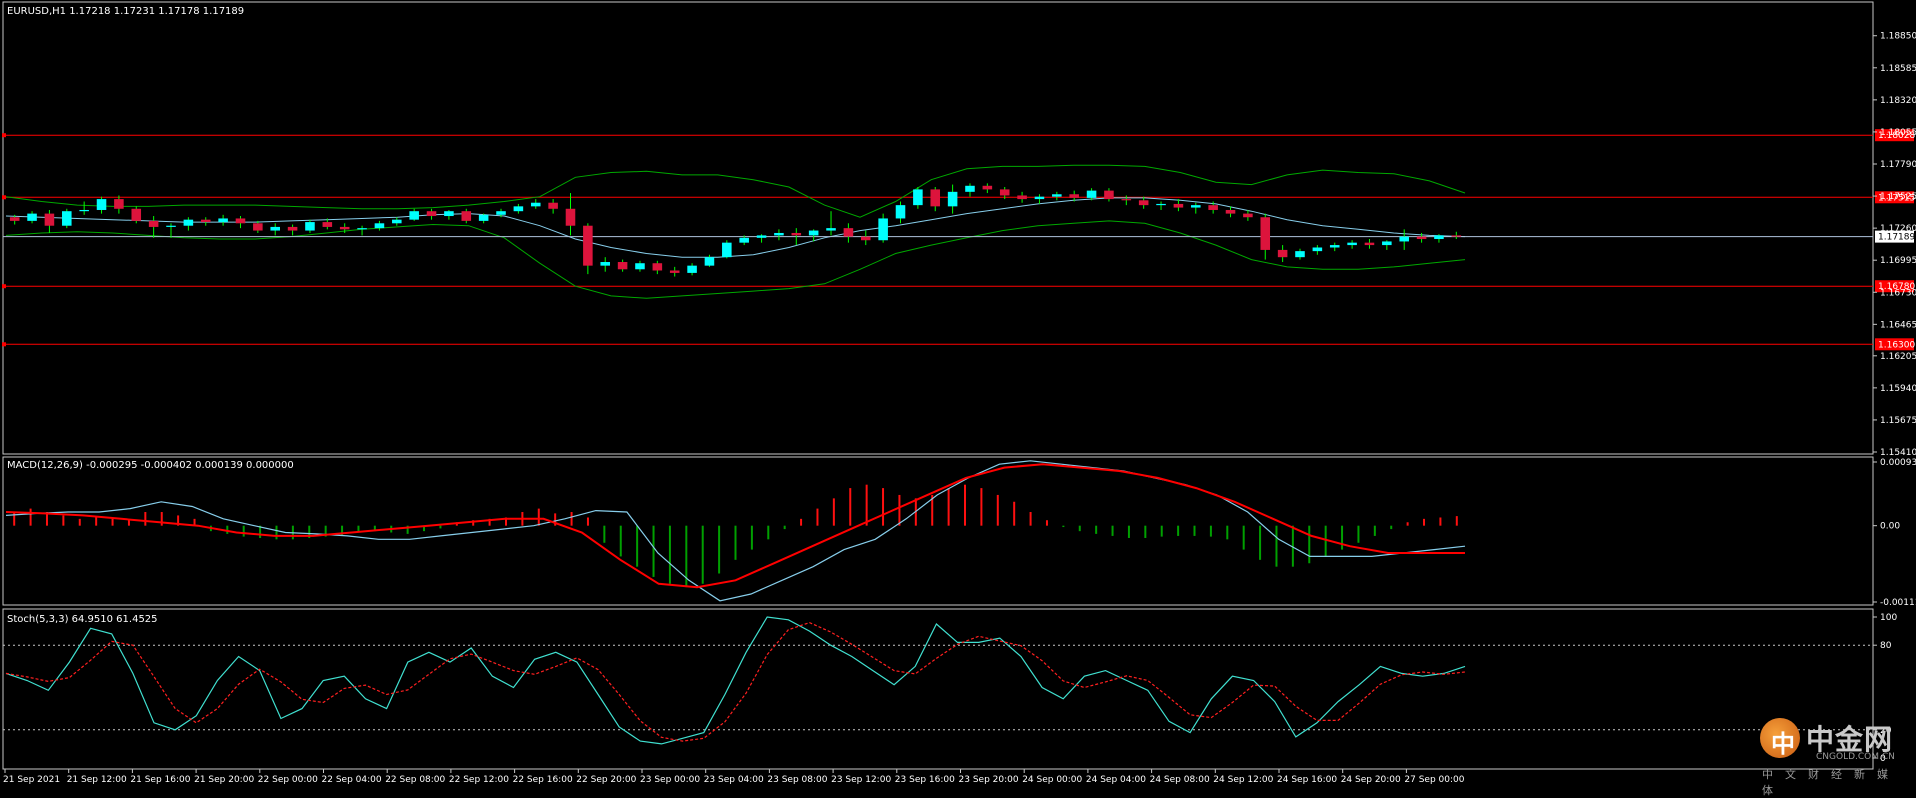  Describe the element at coordinates (82, 619) in the screenshot. I see `stochastic-panel-header: Stoch(5,3,3) 64.9510 61.4525` at that location.